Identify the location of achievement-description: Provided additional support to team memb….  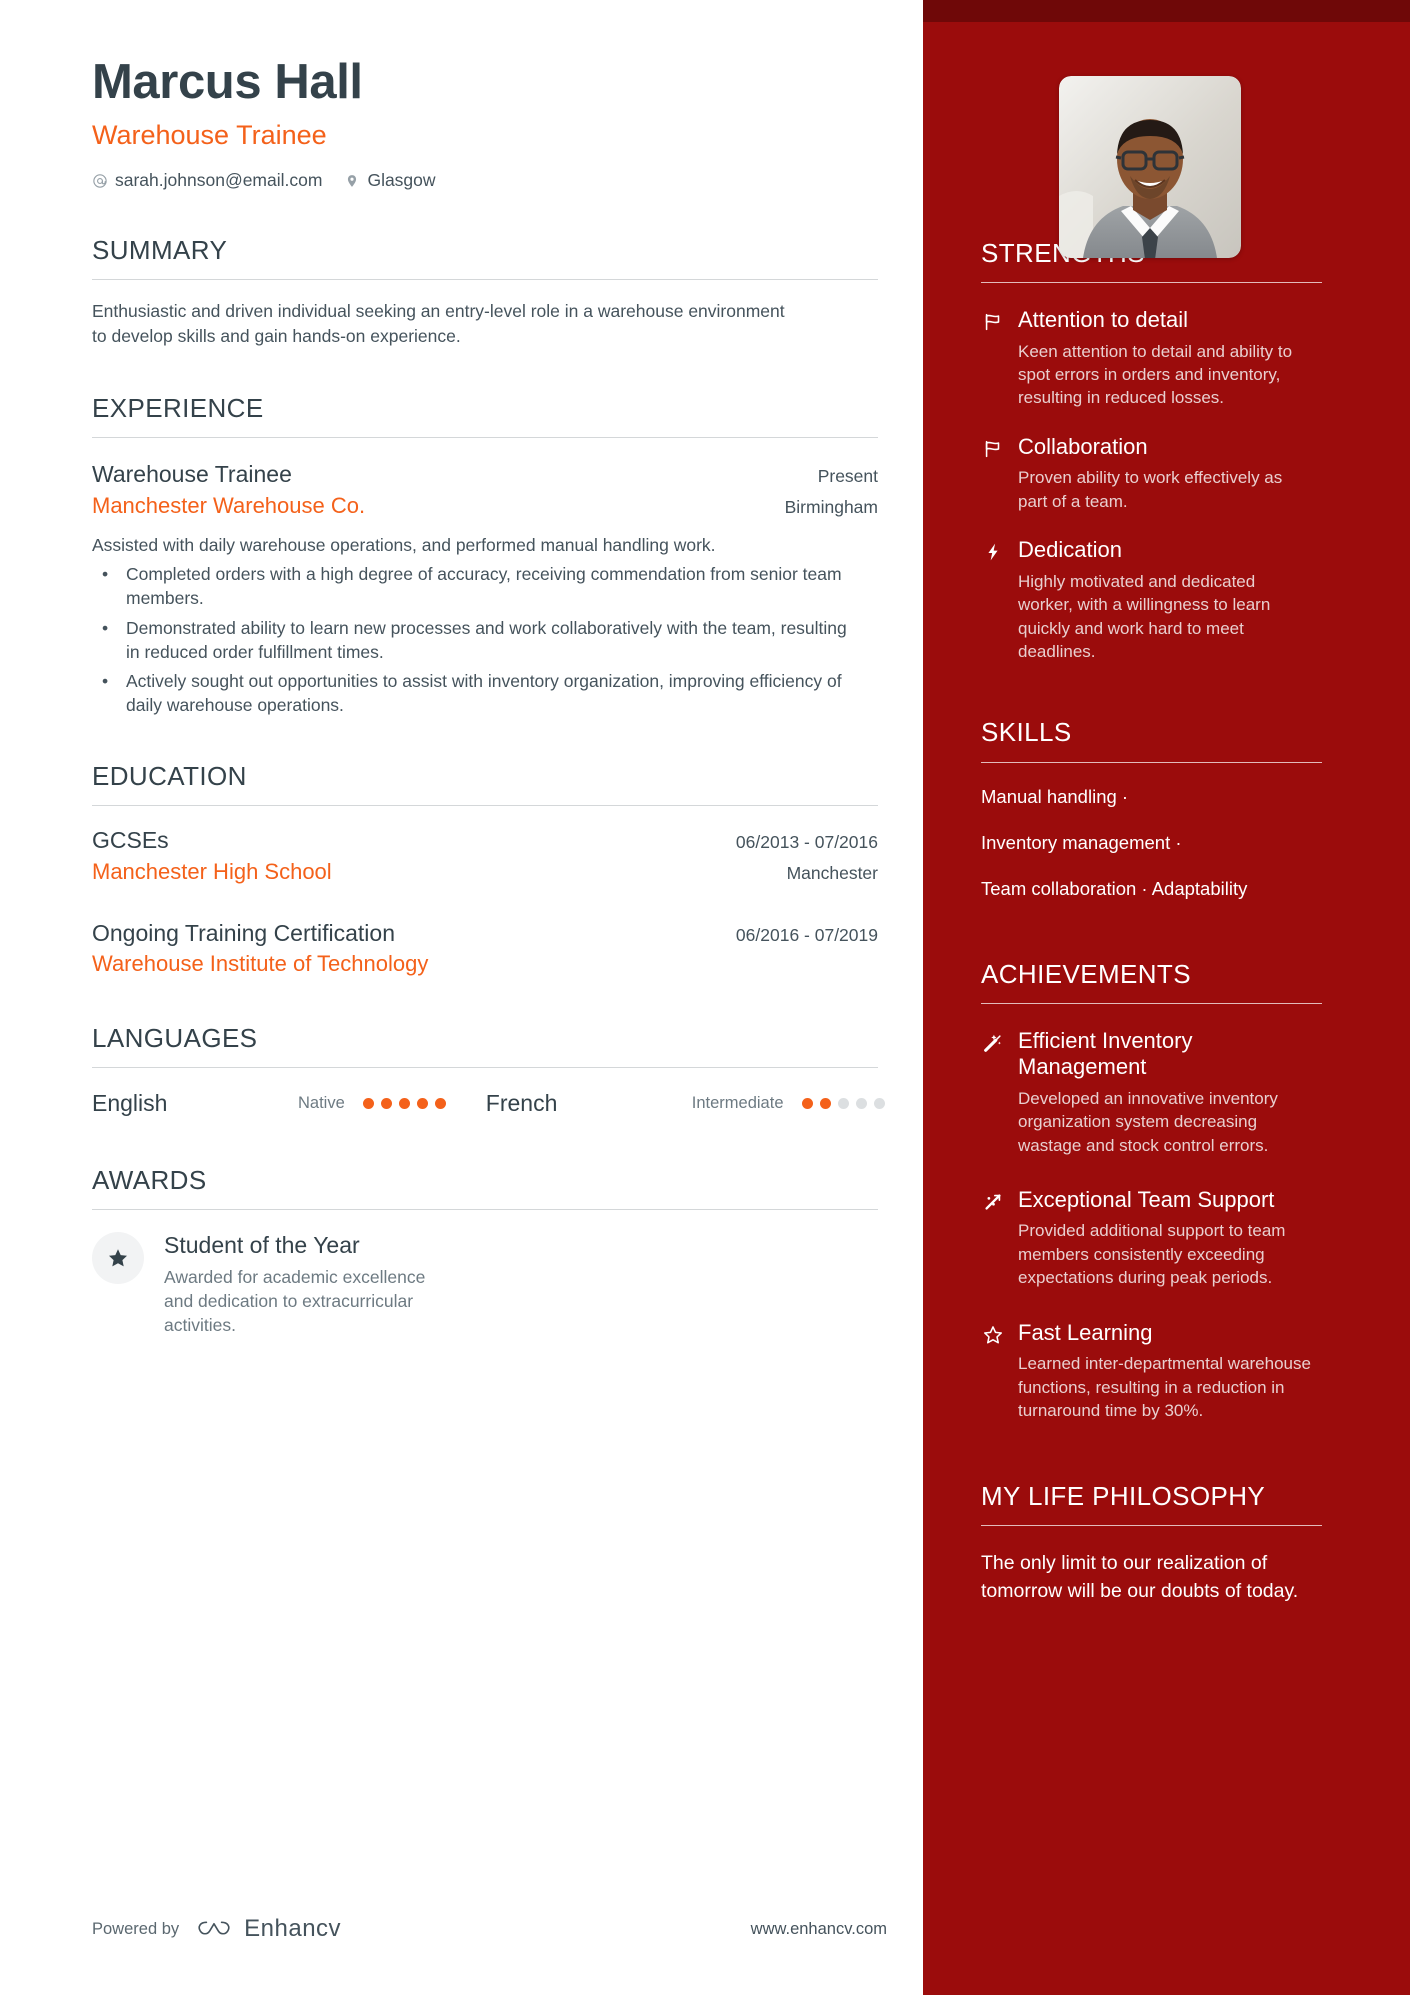
(1152, 1254).